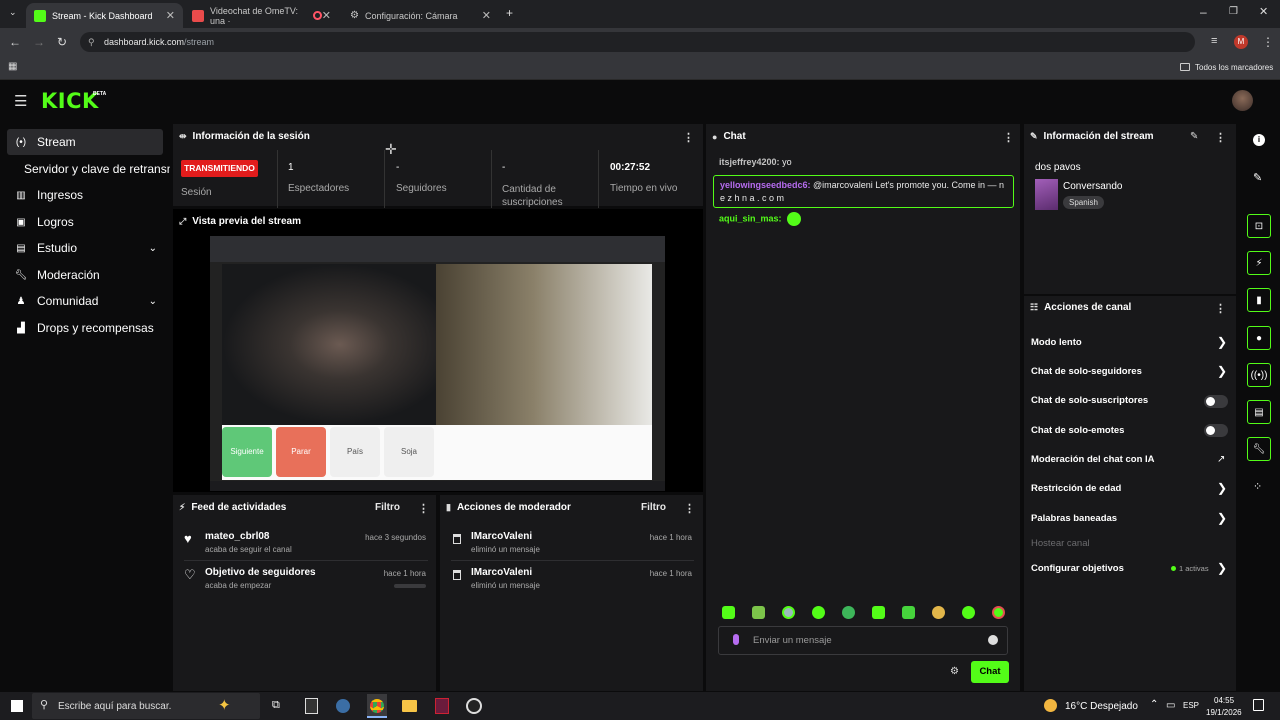 This screenshot has height=720, width=1280. What do you see at coordinates (311, 706) in the screenshot?
I see `epic-games-icon` at bounding box center [311, 706].